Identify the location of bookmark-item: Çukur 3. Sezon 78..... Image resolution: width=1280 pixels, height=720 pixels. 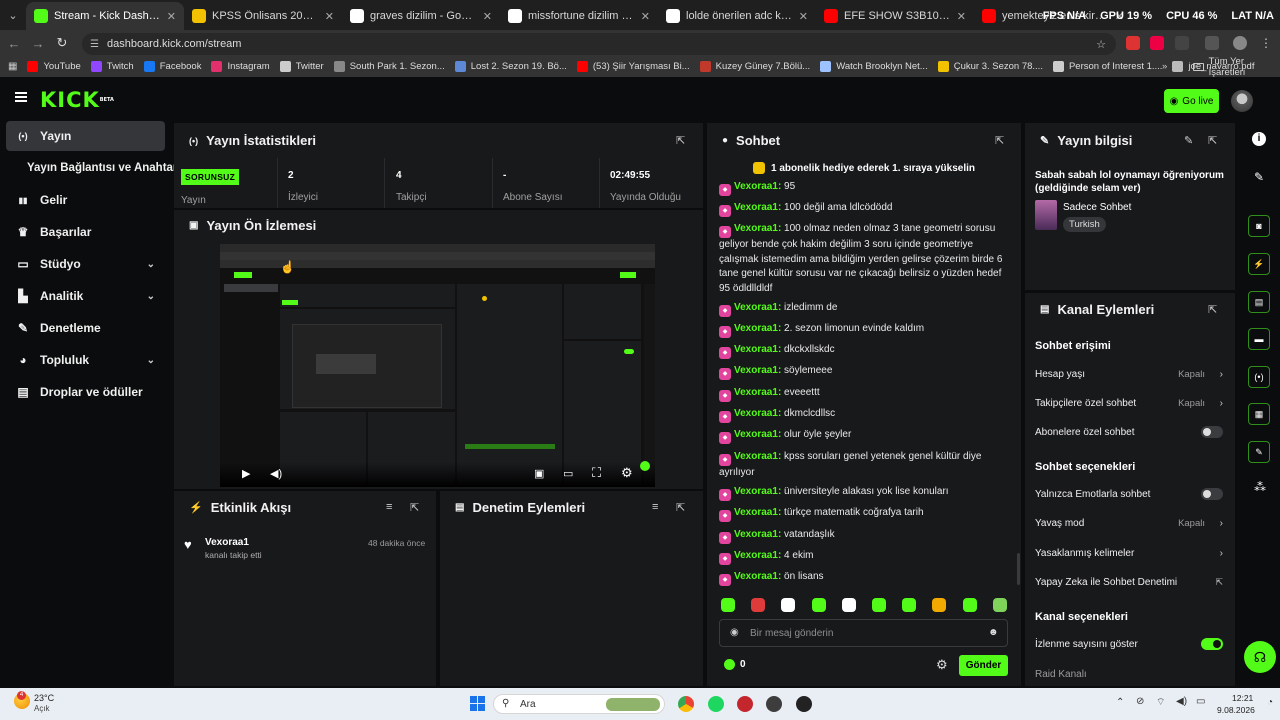
(990, 66).